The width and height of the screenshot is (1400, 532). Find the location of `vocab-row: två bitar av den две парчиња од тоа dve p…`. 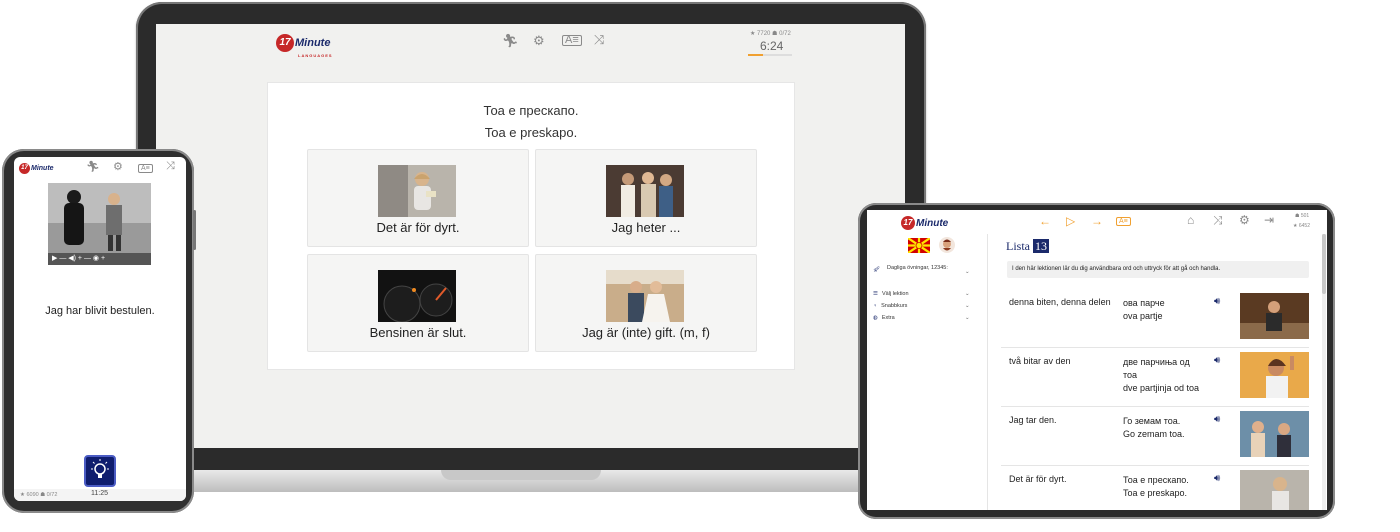

vocab-row: två bitar av den две парчиња од тоа dve p… is located at coordinates (1155, 377).